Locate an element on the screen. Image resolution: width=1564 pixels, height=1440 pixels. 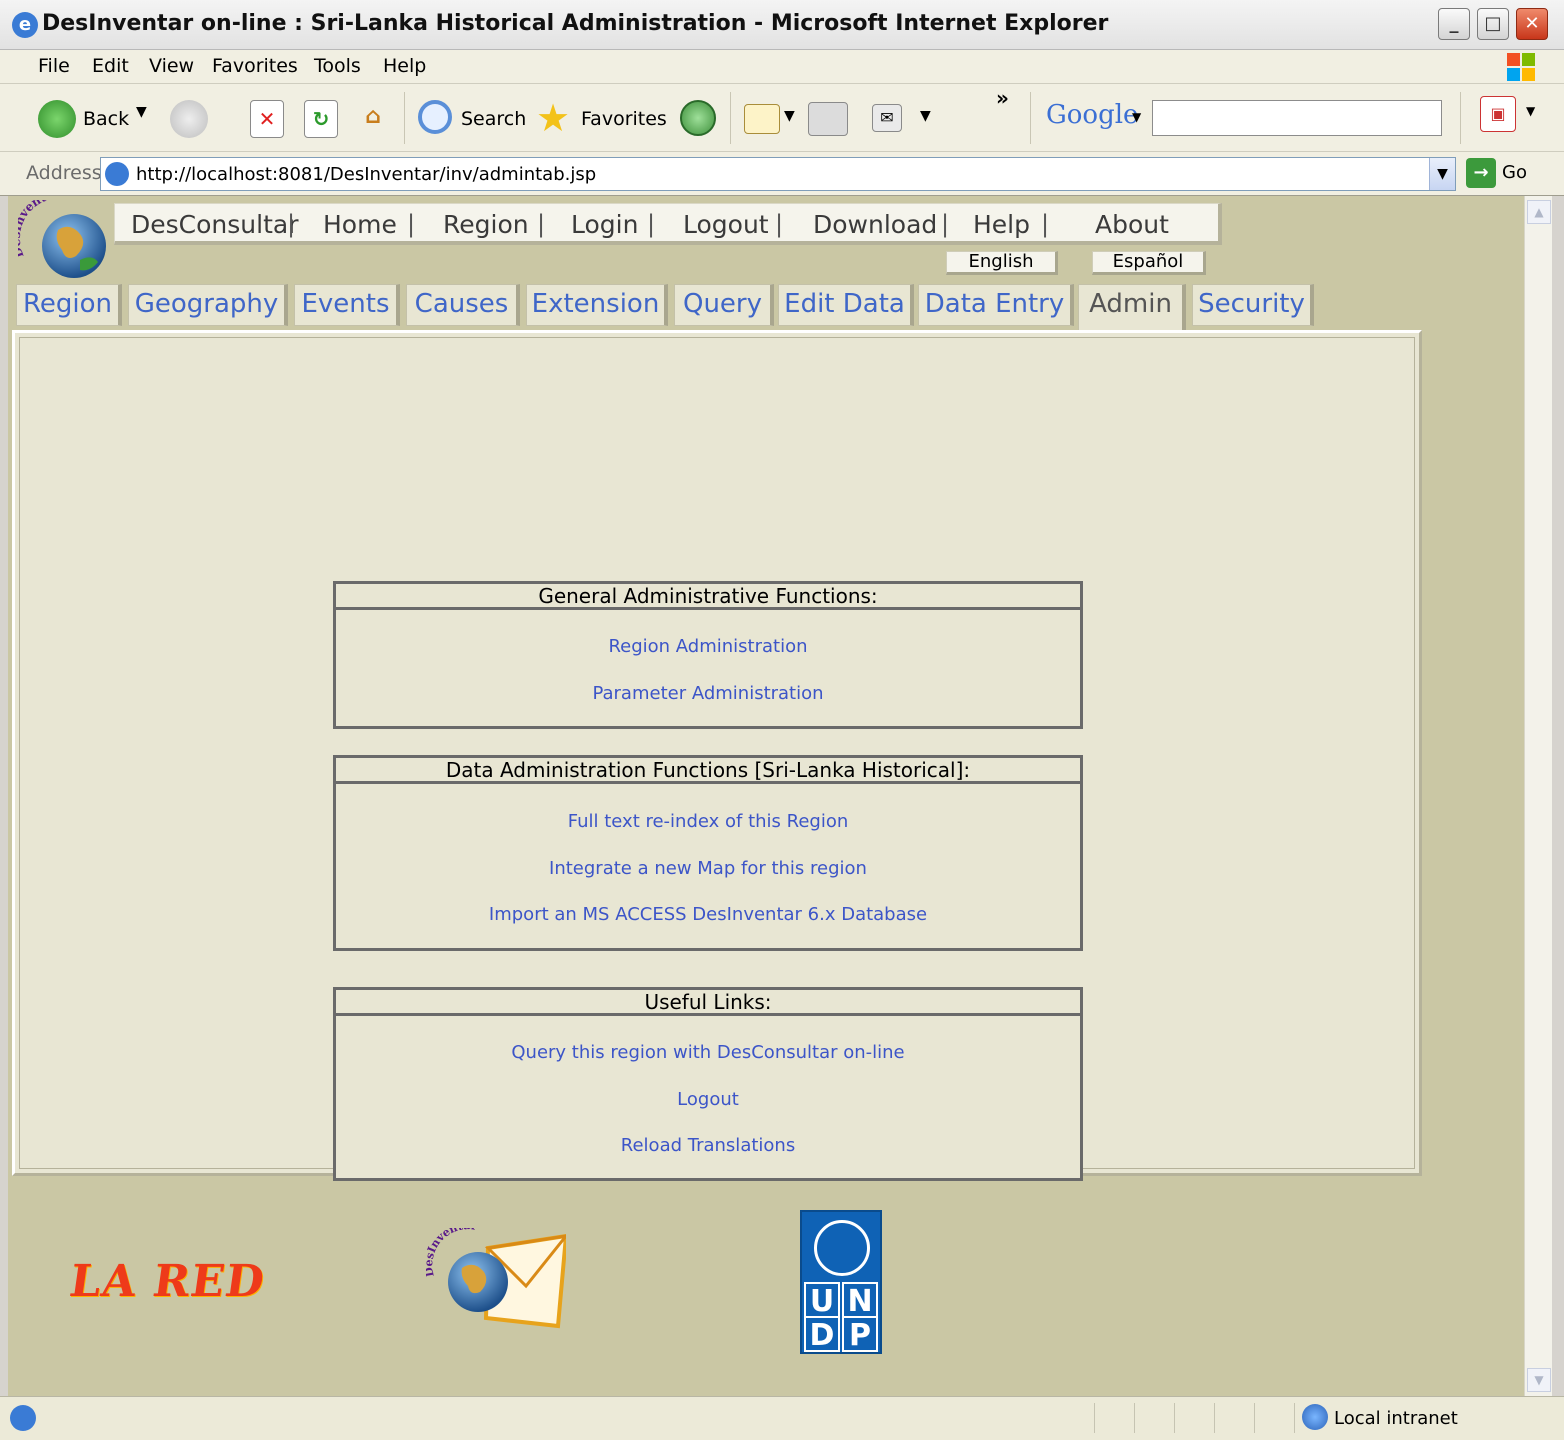
section-title: Useful Links: is located at coordinates (708, 1003).